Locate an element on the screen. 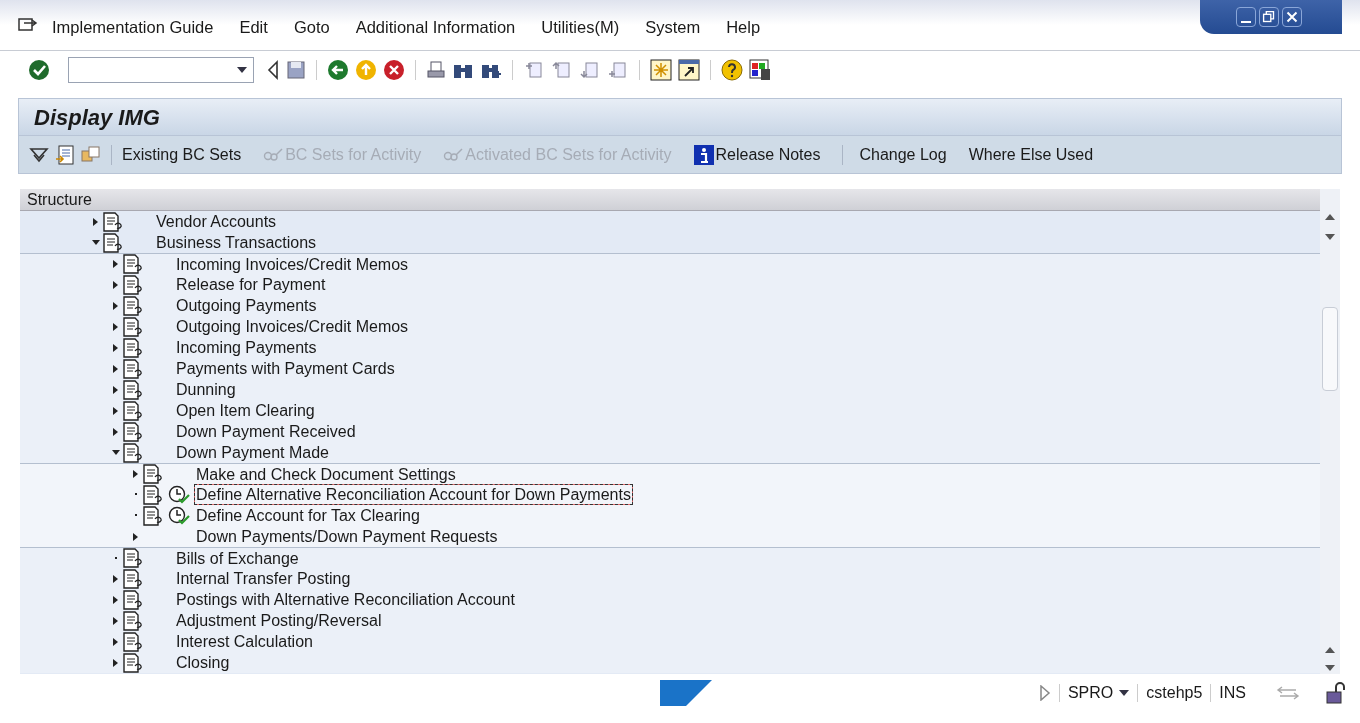 Image resolution: width=1360 pixels, height=723 pixels. tree-node-label: Outgoing Payments is located at coordinates (246, 305).